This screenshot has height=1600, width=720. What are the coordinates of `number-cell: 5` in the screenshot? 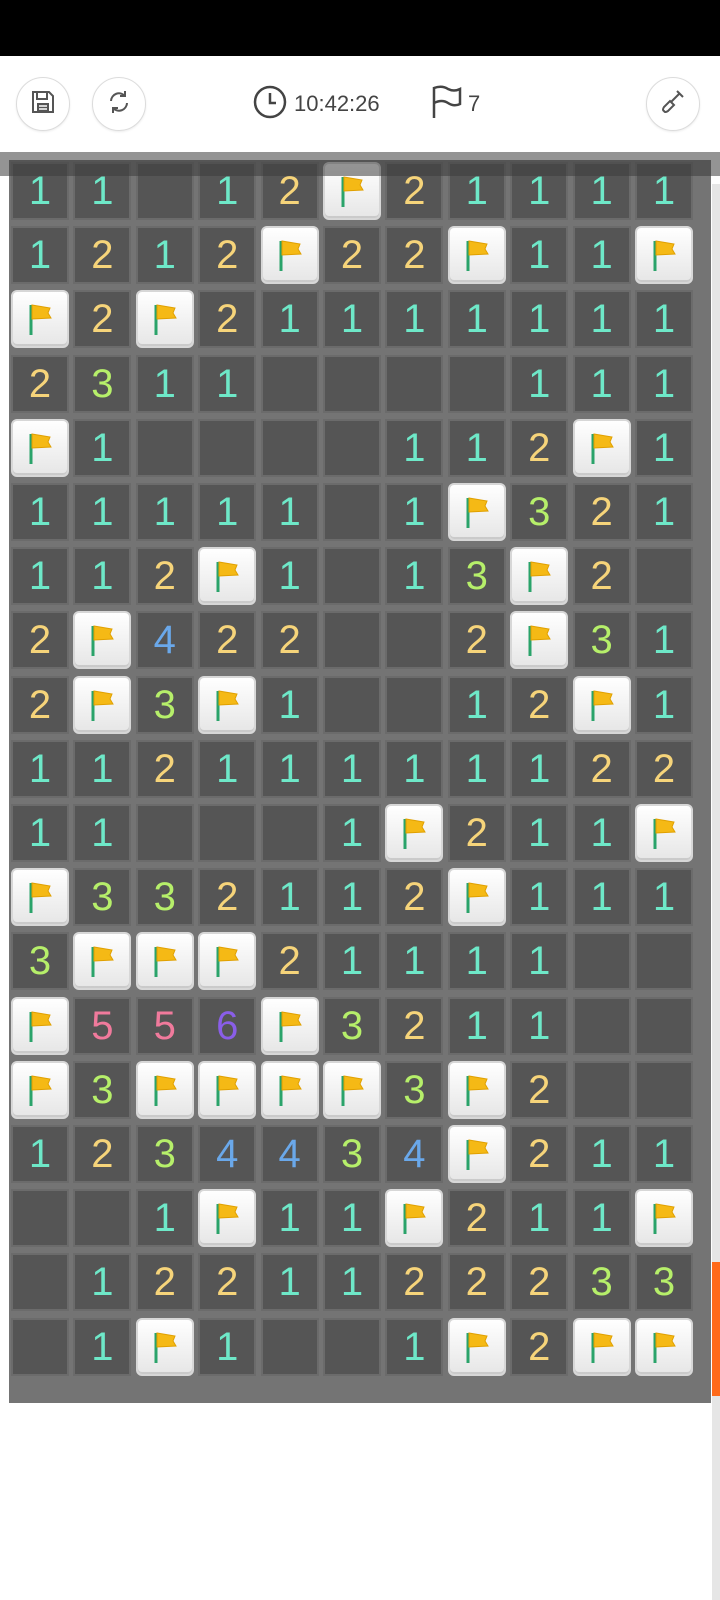 It's located at (164, 1025).